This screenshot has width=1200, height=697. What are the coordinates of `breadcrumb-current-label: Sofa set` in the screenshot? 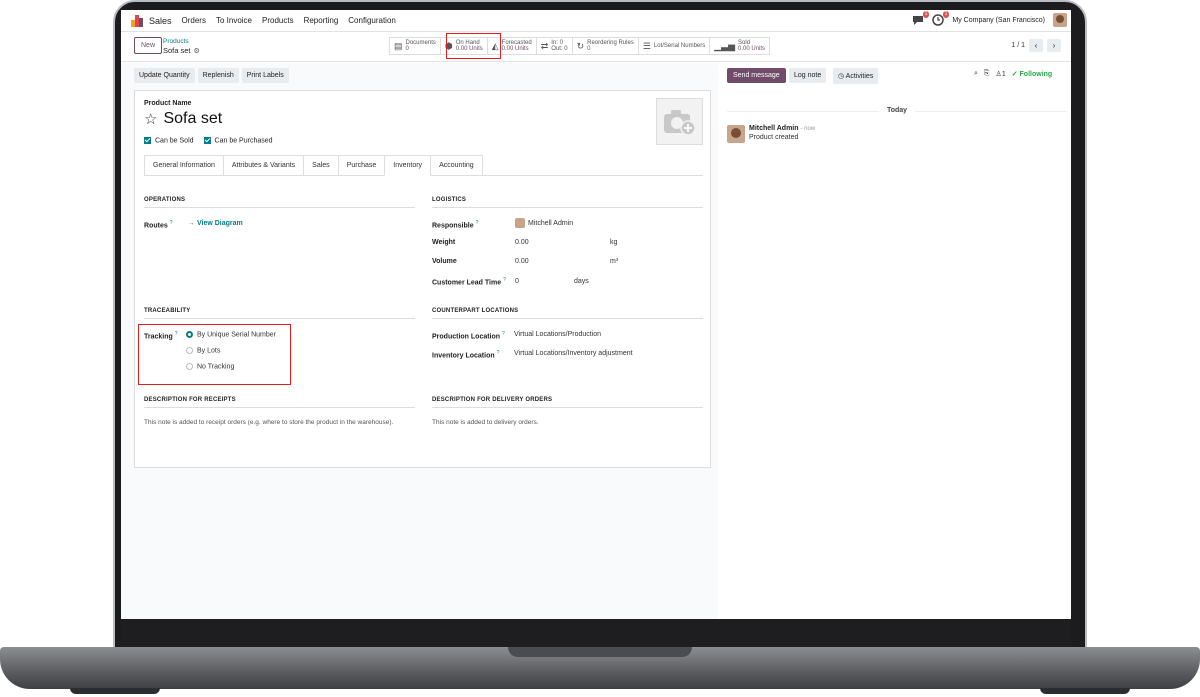 It's located at (177, 50).